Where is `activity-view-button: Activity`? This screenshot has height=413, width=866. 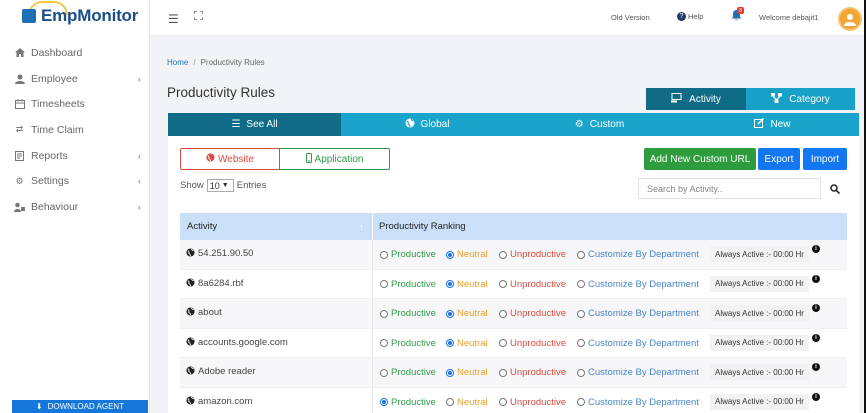
activity-view-button: Activity is located at coordinates (696, 99).